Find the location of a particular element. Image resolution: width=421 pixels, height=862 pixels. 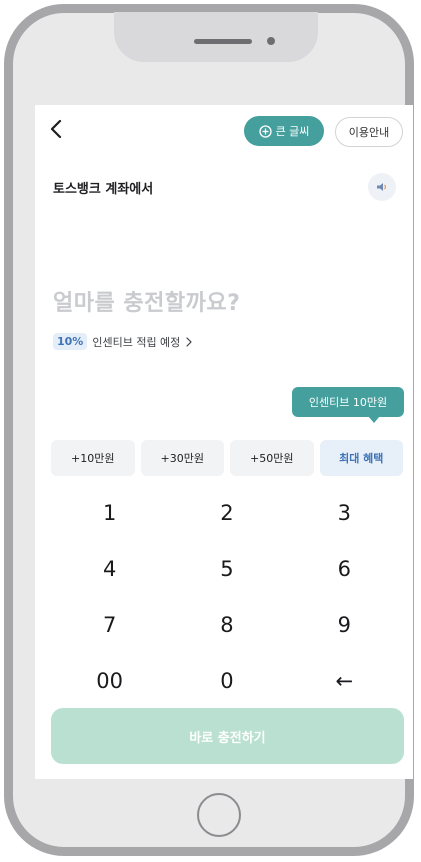

amount-prompt: 얼마를 충전할까요? is located at coordinates (147, 303).